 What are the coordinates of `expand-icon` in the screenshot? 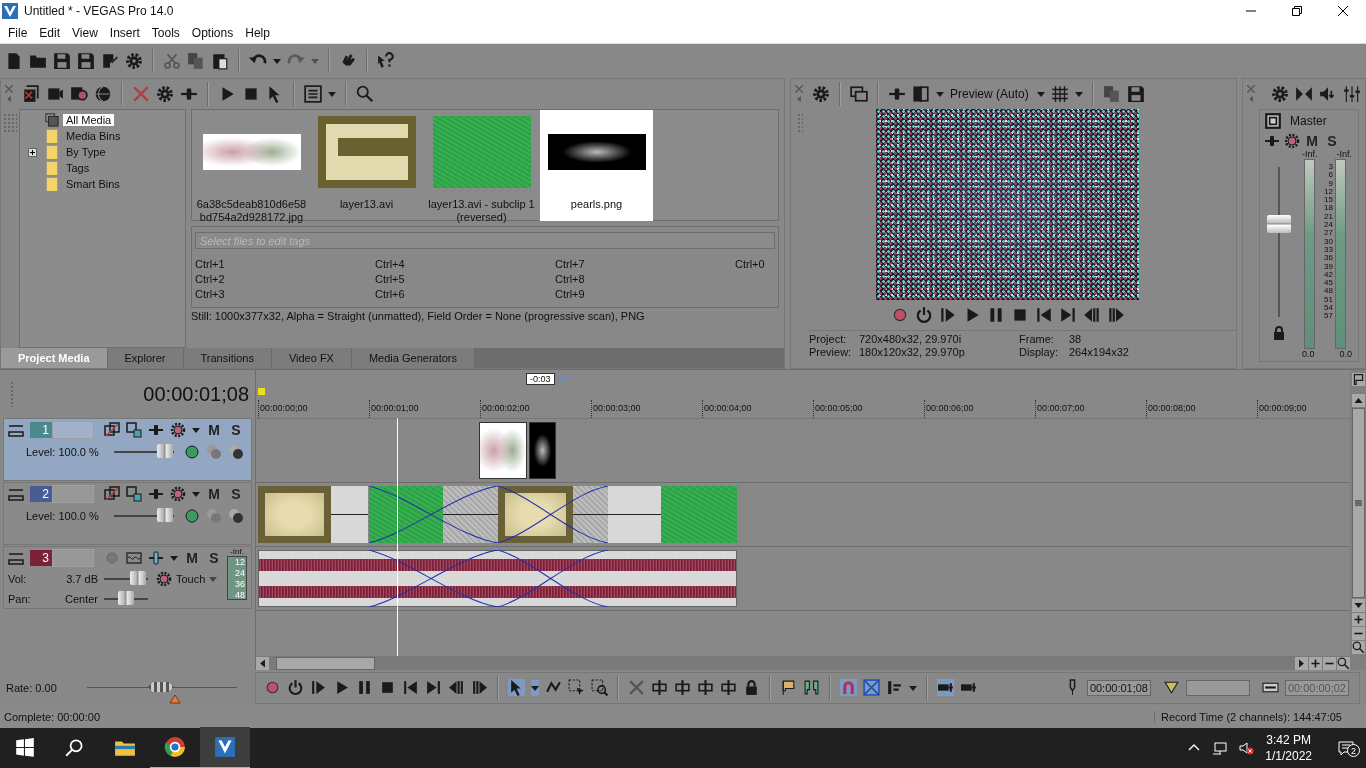 It's located at (32, 152).